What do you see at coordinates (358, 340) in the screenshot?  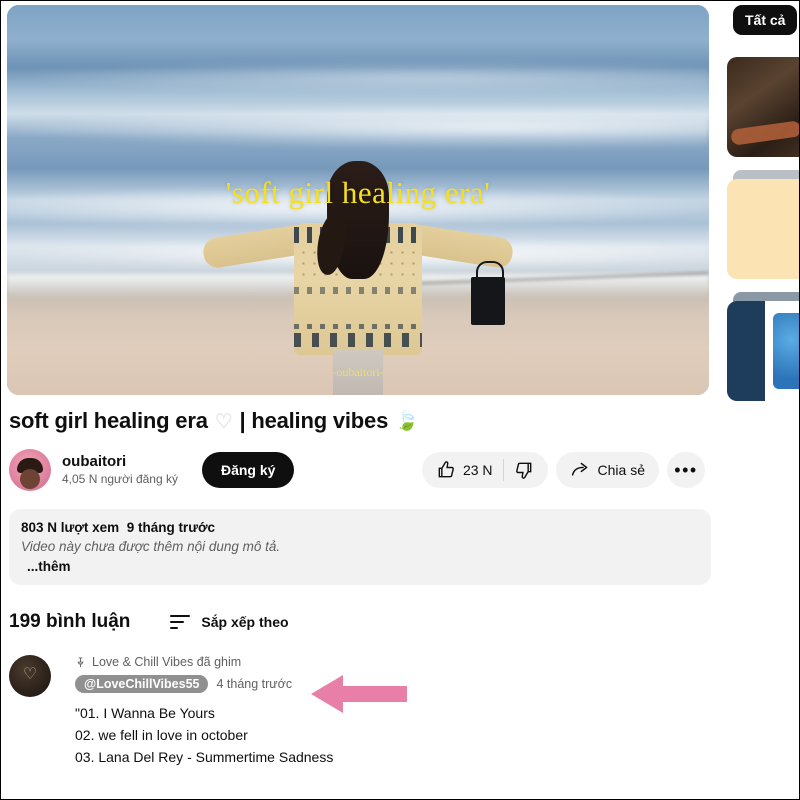 I see `sweater-deer-band` at bounding box center [358, 340].